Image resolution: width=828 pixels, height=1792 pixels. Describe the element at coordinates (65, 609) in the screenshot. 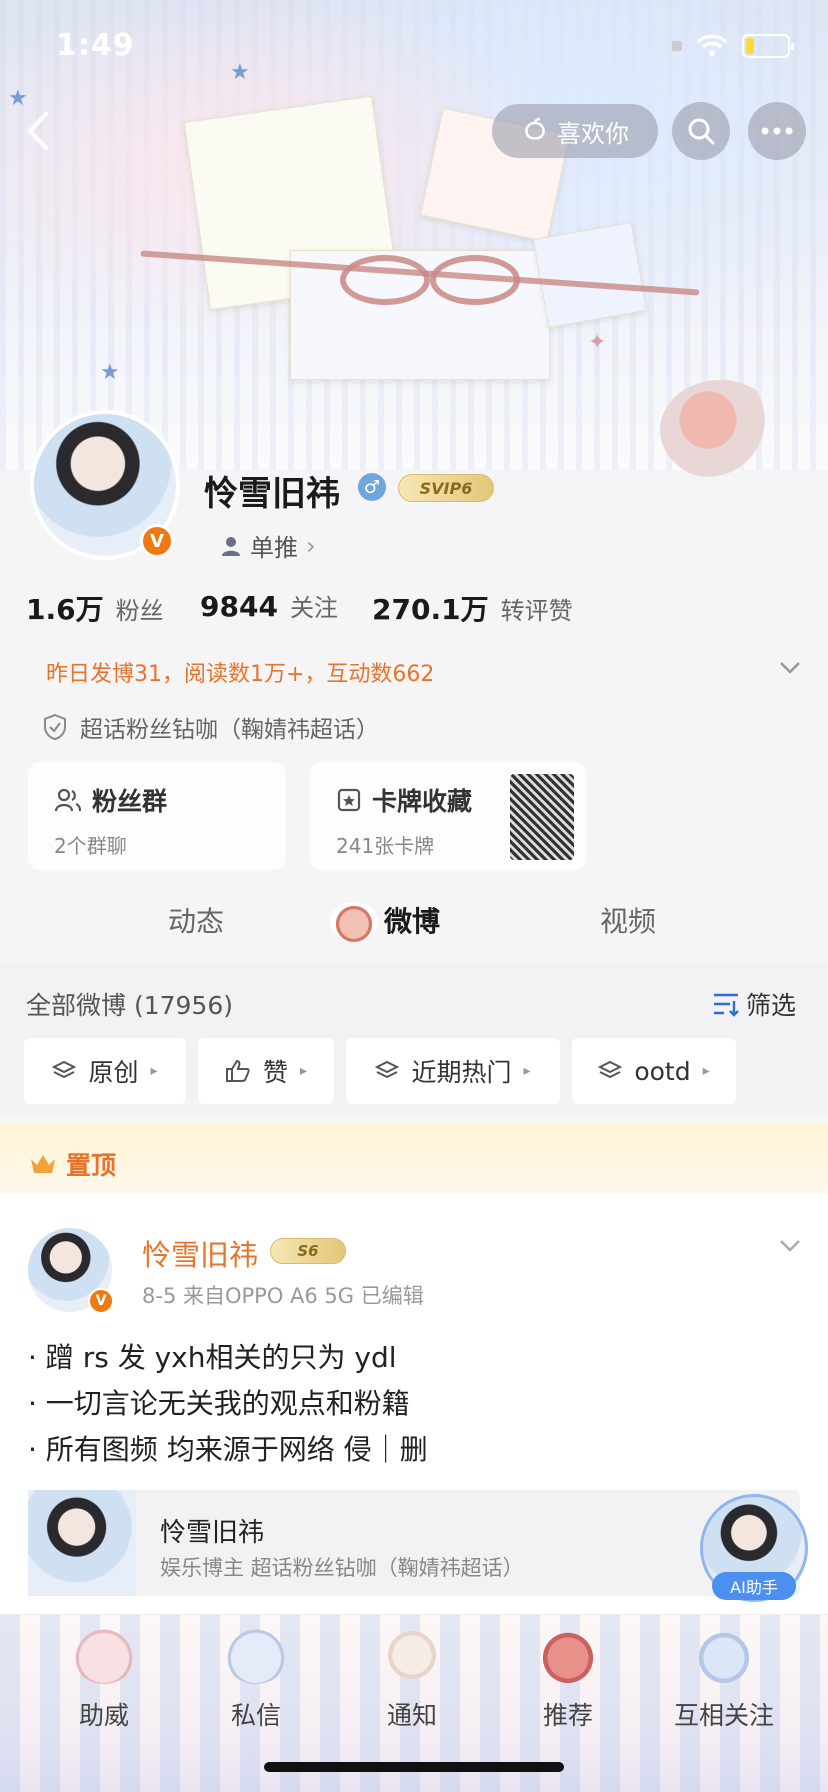

I see `stat-value: 1.6万` at that location.